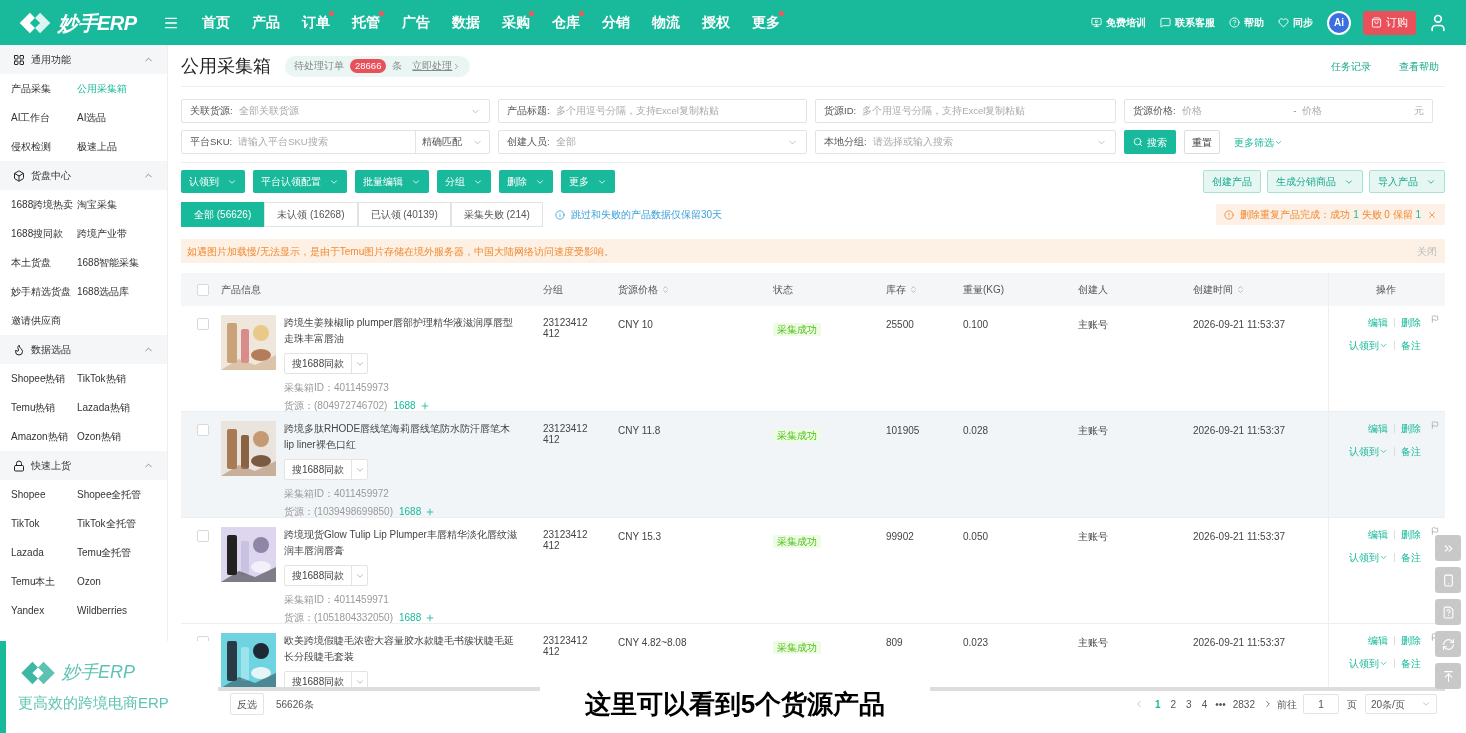  Describe the element at coordinates (1220, 704) in the screenshot. I see `ellipsis: •••` at that location.